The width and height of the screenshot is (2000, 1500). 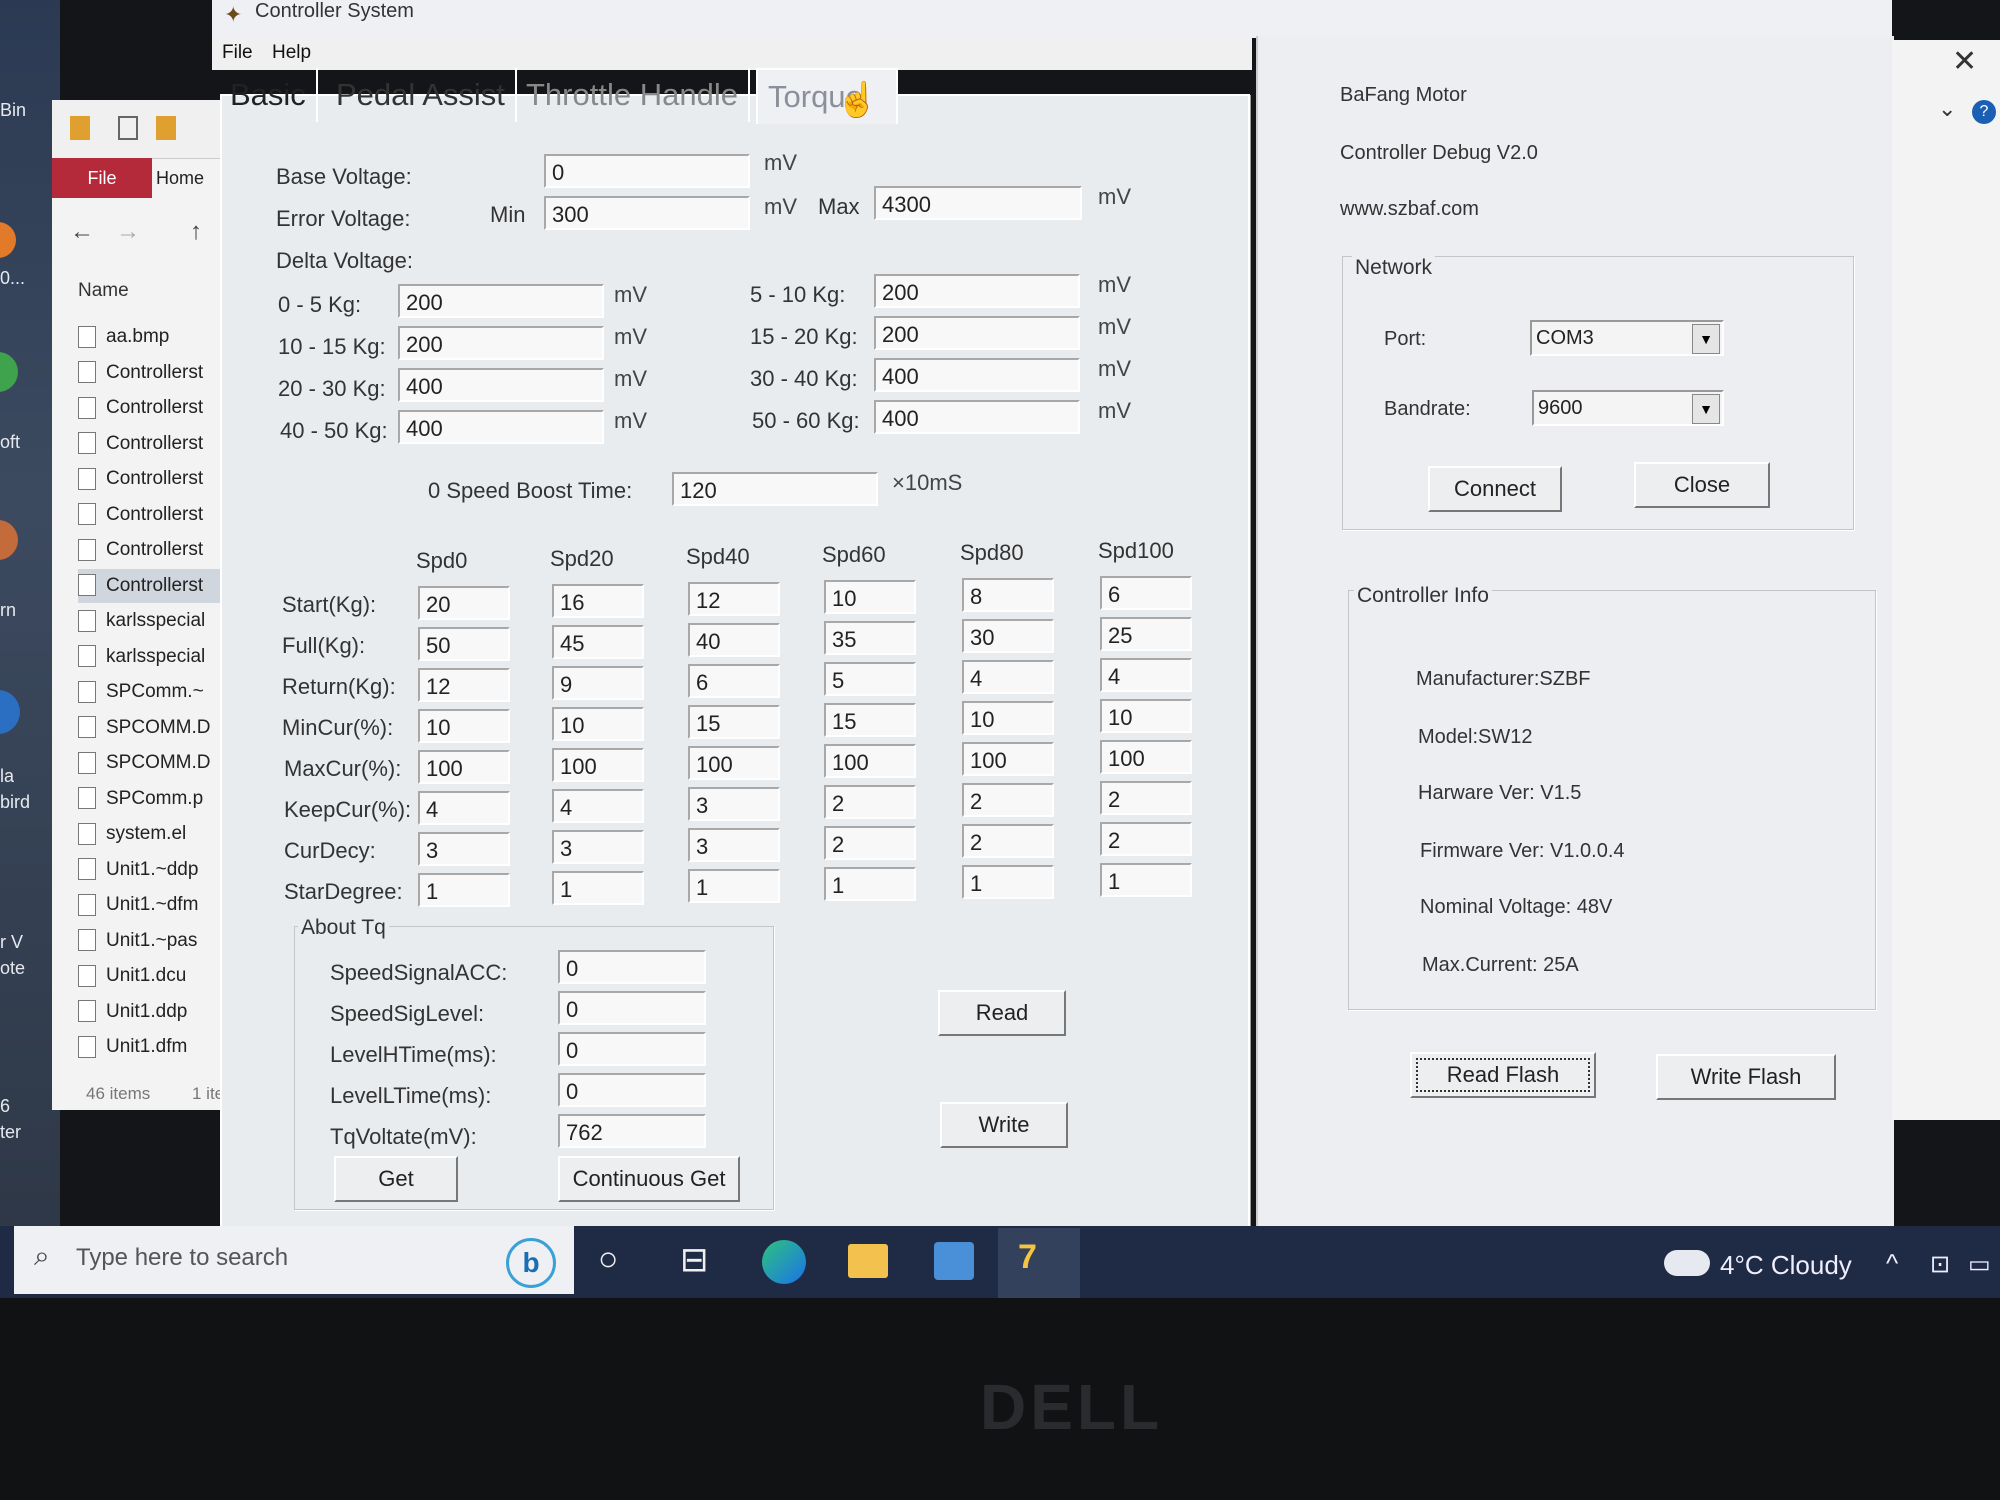 I want to click on speed-table-cell: 20, so click(x=464, y=603).